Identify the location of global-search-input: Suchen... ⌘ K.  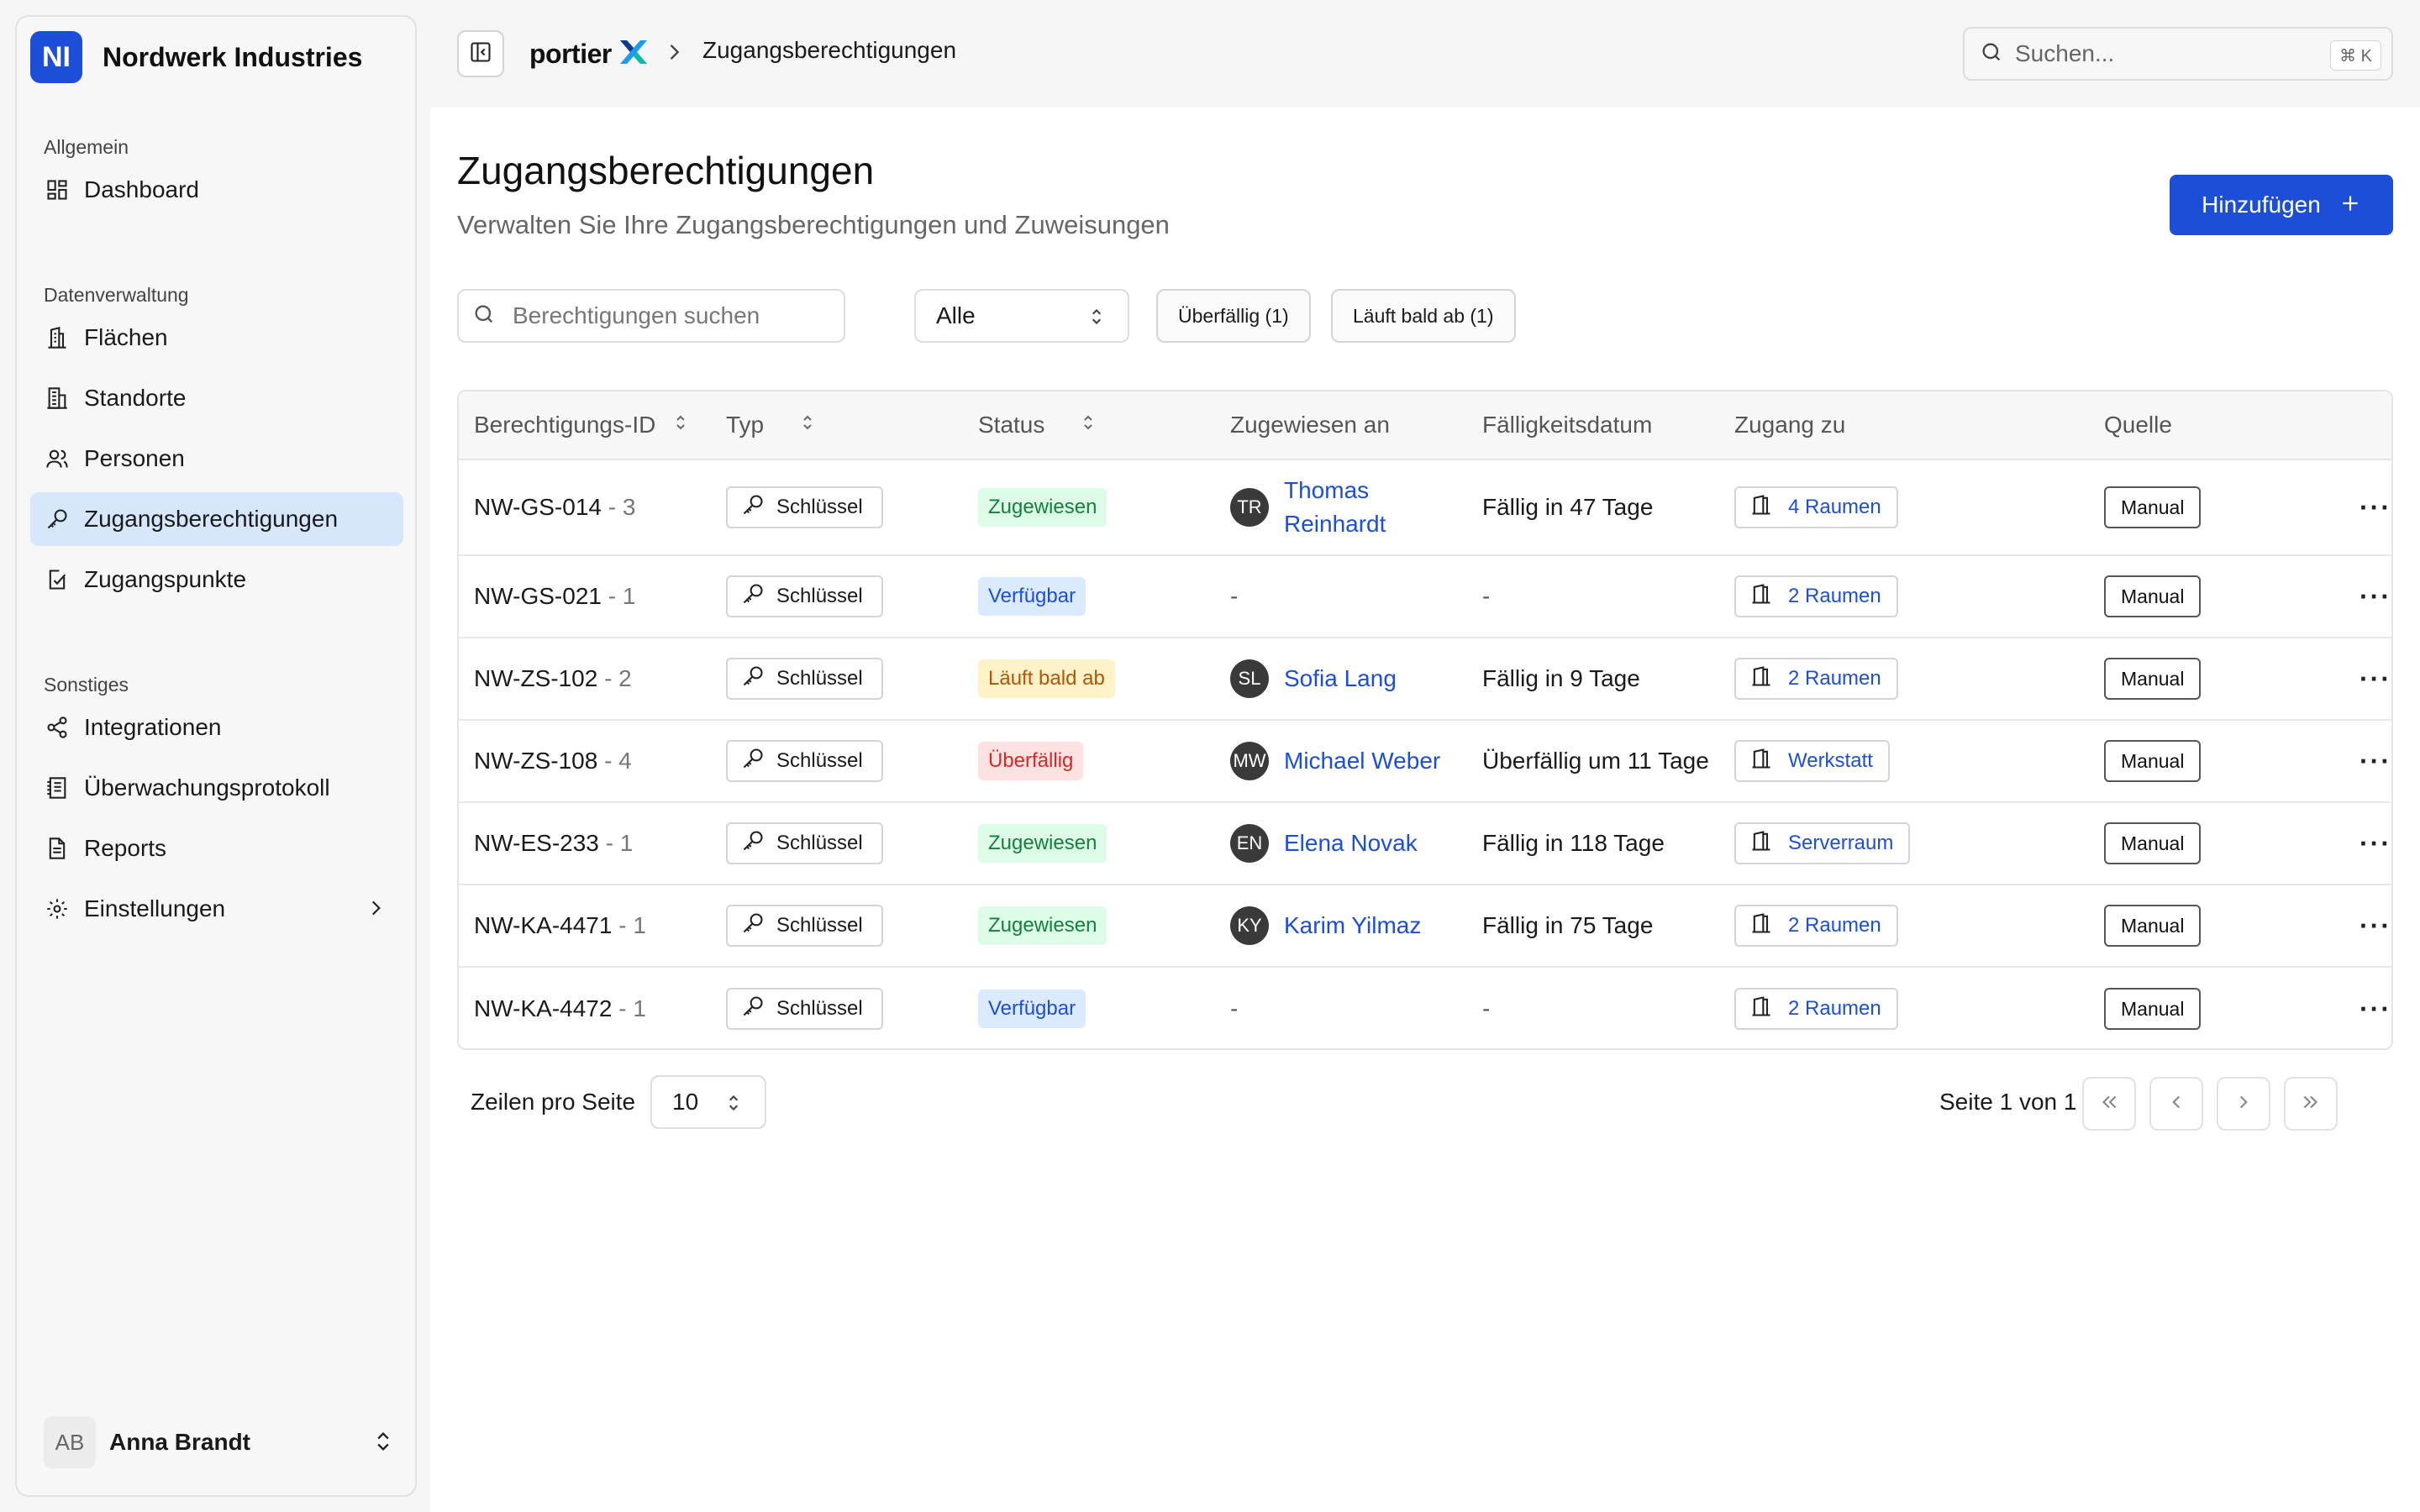
(2178, 54).